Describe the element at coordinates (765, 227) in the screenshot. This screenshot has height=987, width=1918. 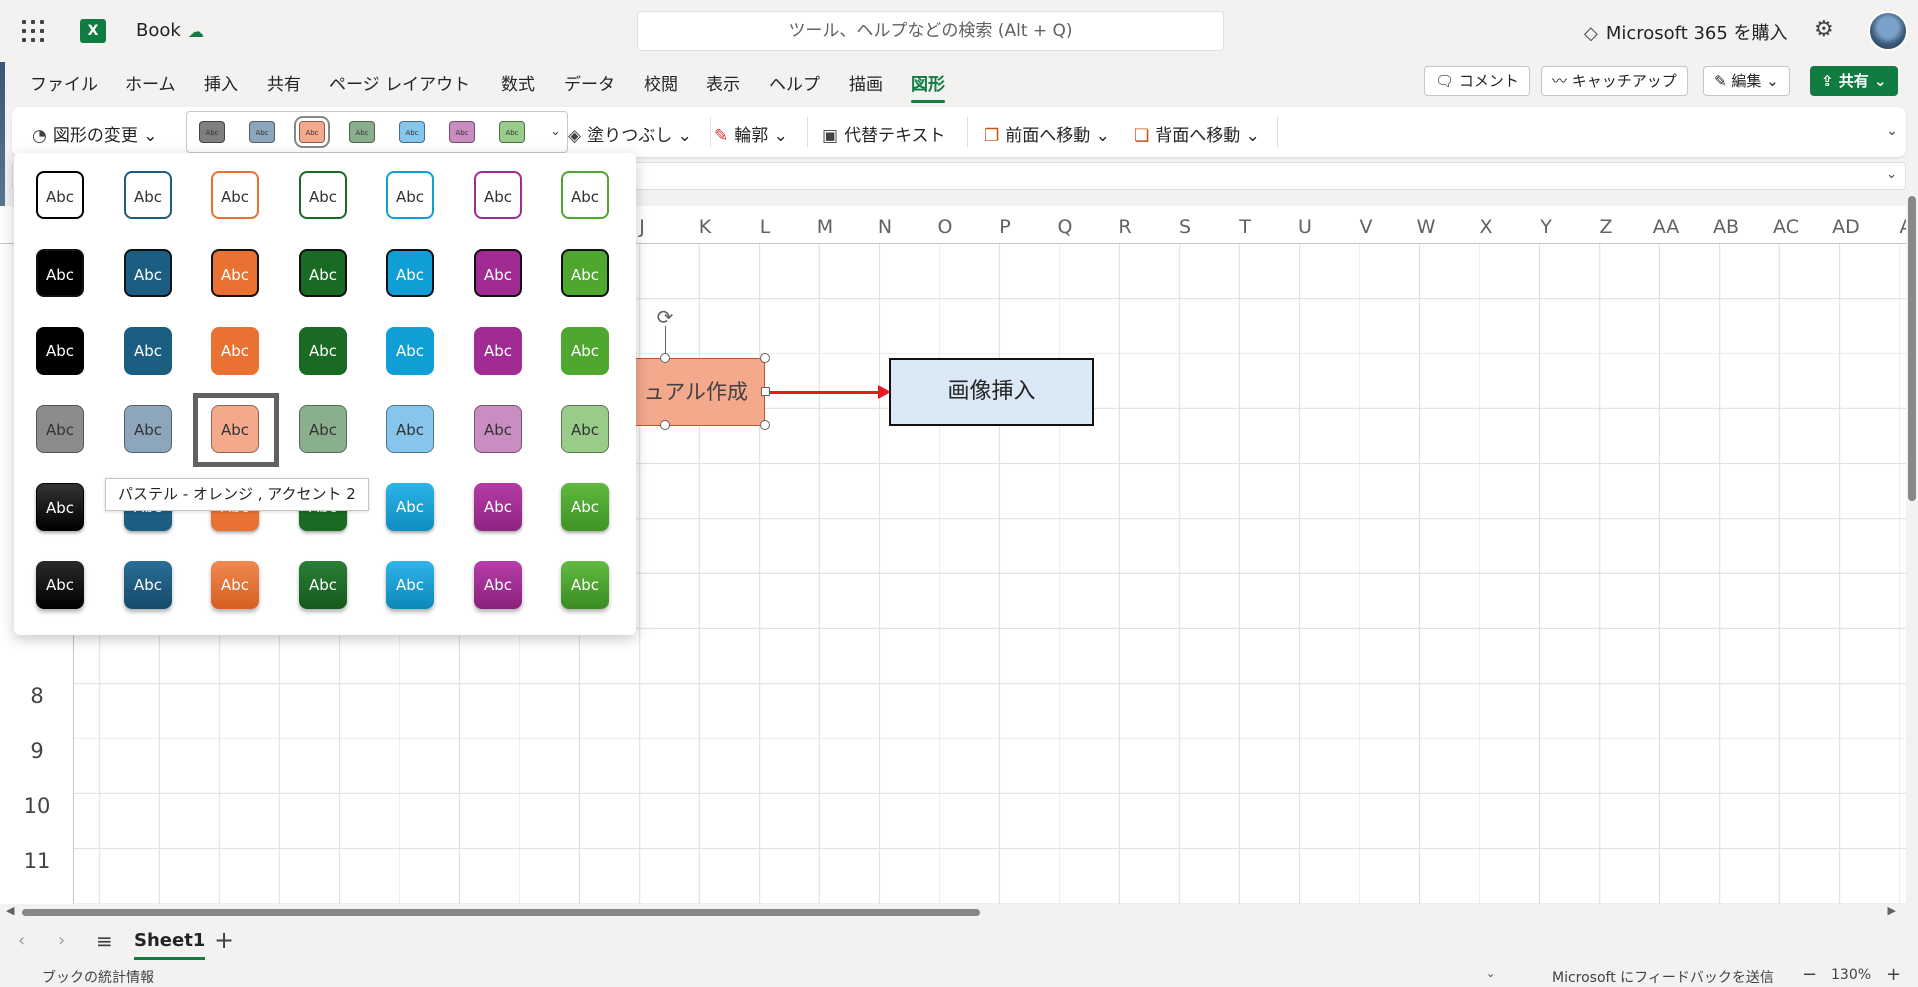
I see `column-header: L` at that location.